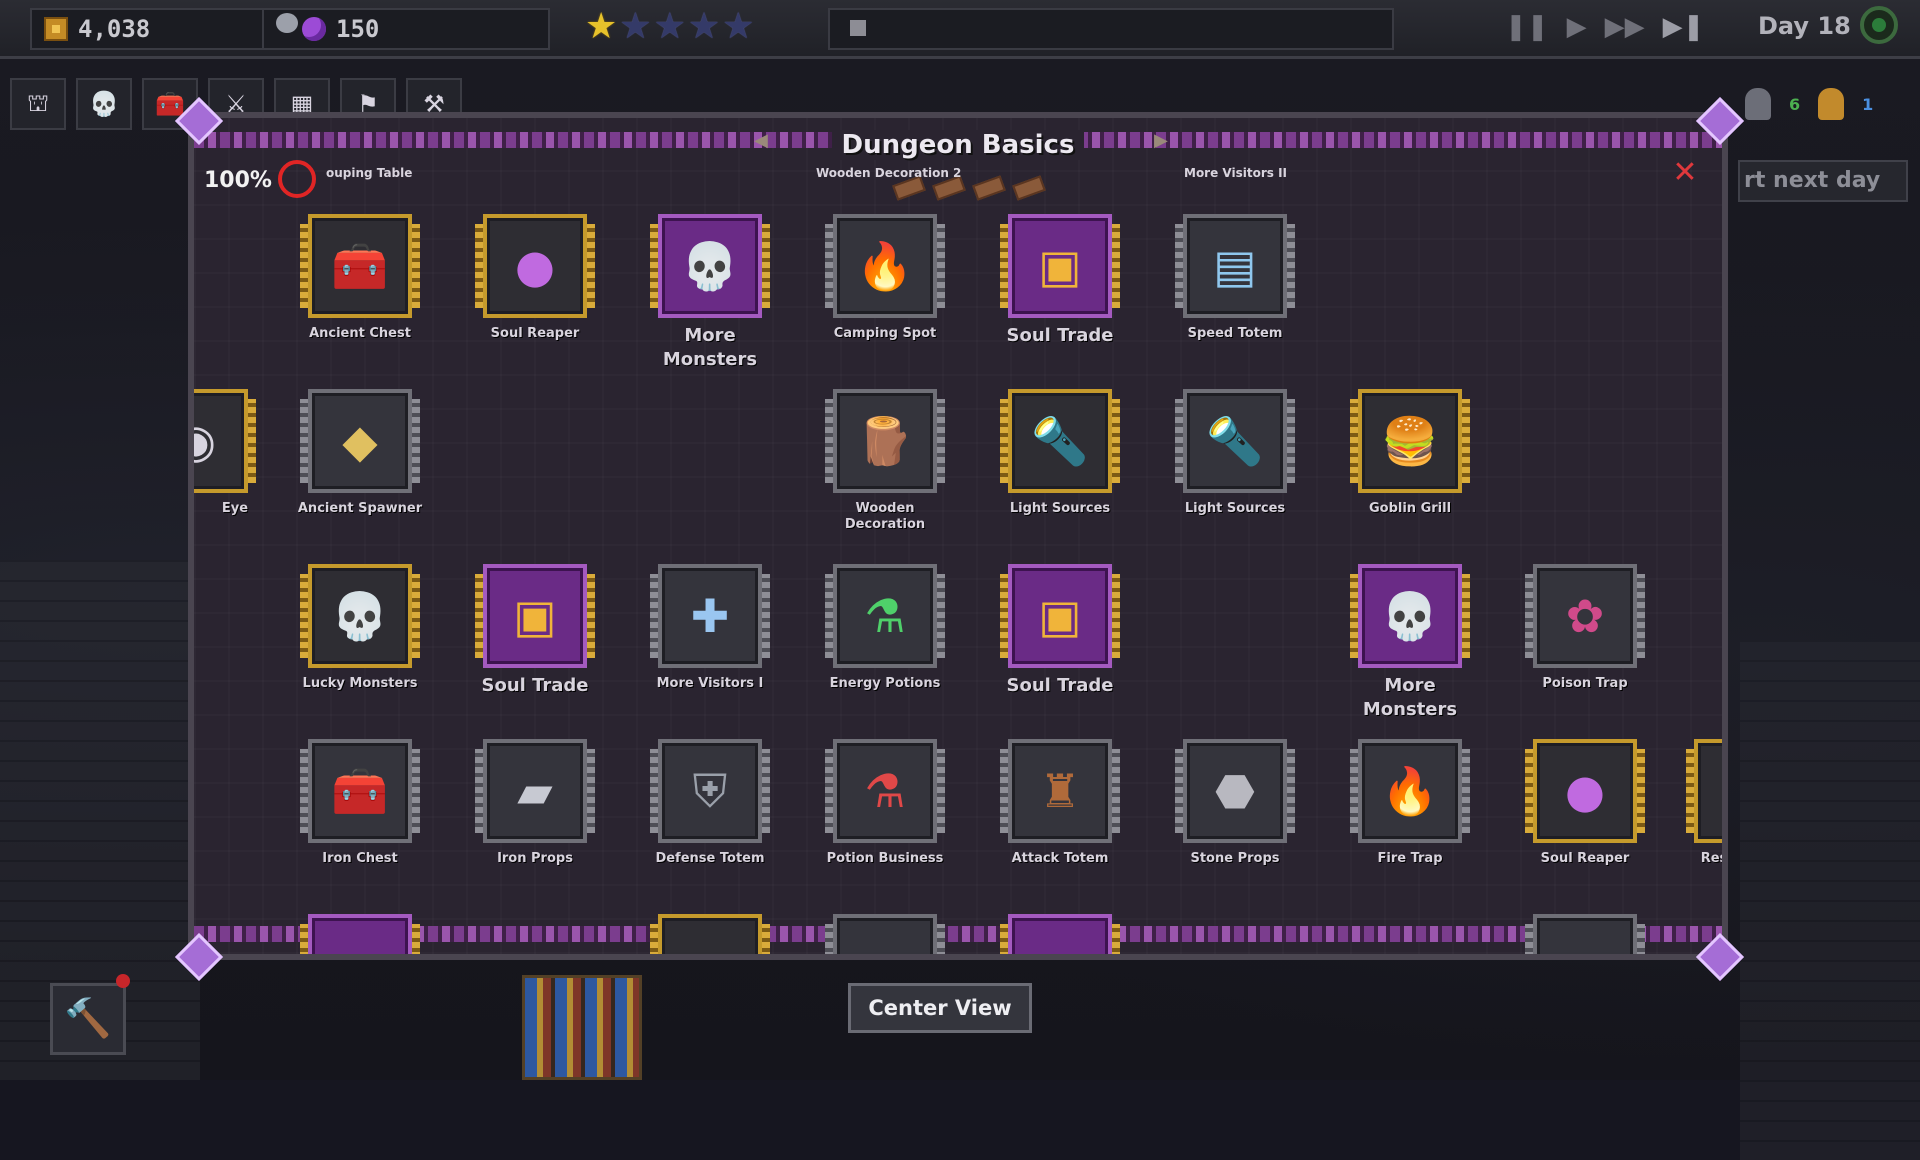 The height and width of the screenshot is (1160, 1920). I want to click on day-cycle-icon, so click(1879, 25).